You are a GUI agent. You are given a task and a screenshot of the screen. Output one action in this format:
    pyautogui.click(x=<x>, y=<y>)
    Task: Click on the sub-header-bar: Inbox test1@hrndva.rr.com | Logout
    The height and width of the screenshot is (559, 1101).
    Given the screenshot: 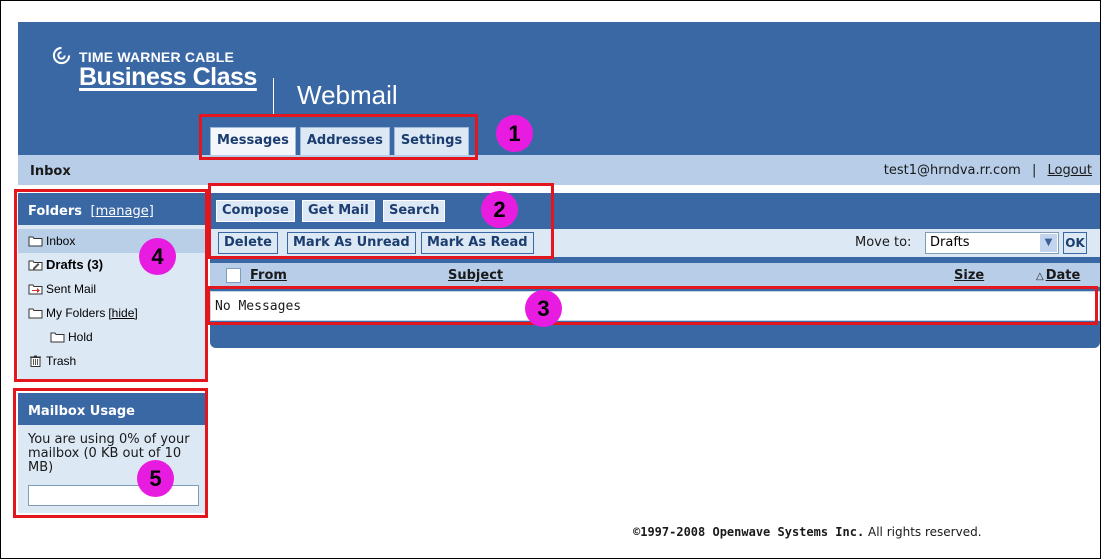 What is the action you would take?
    pyautogui.click(x=559, y=170)
    